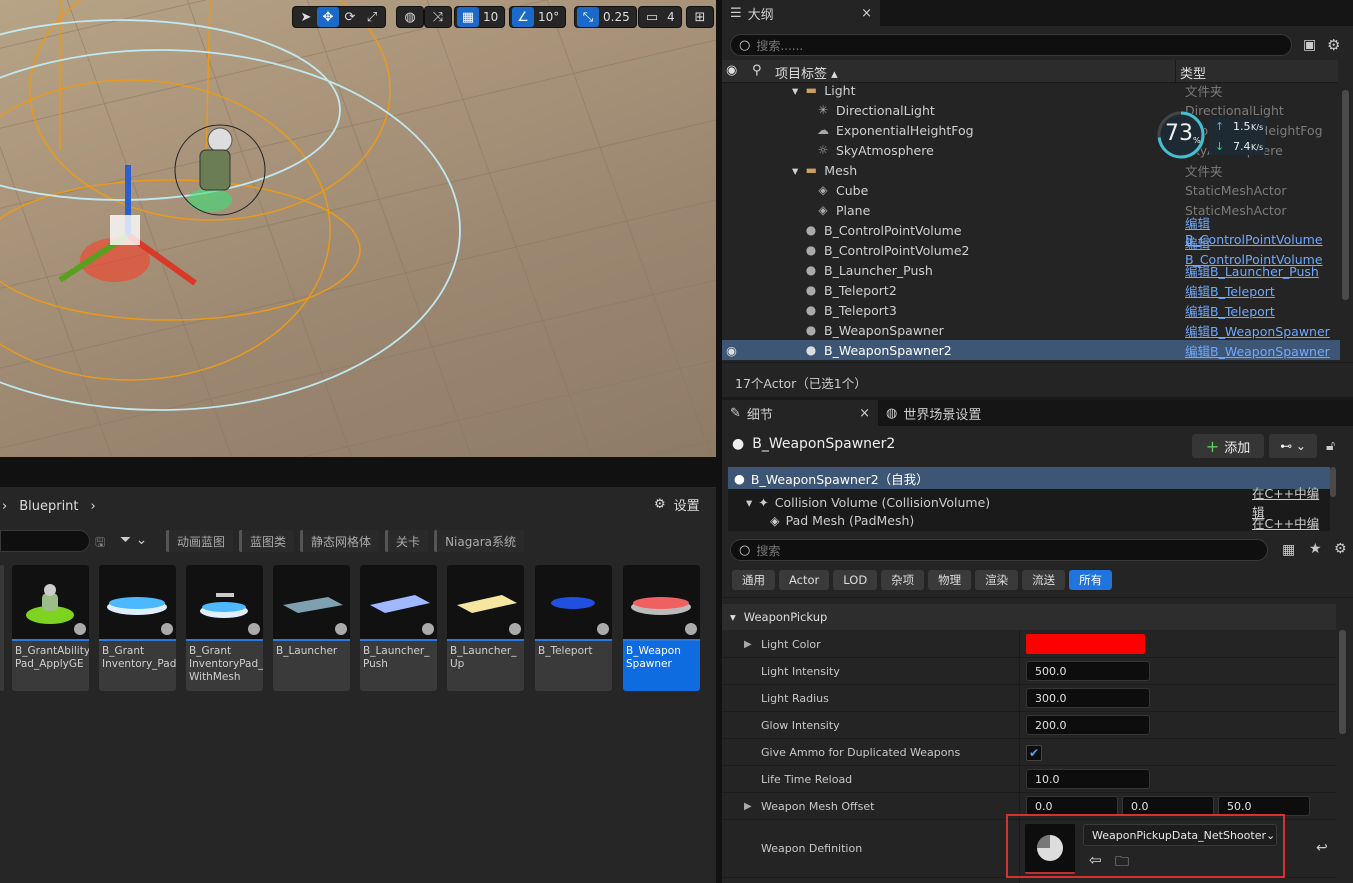  Describe the element at coordinates (1029, 617) in the screenshot. I see `section-header: ▾ WeaponPickup` at that location.